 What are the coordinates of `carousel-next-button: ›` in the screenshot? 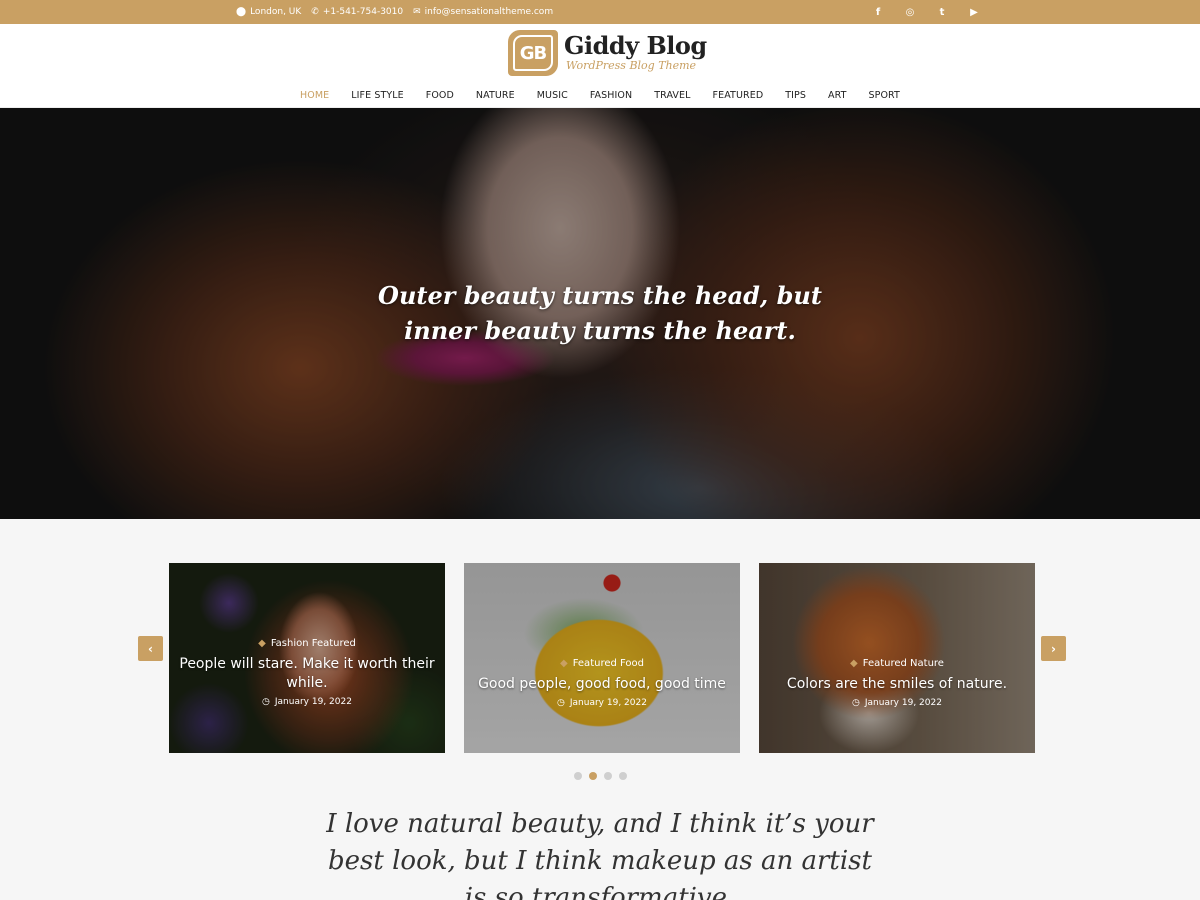 It's located at (1053, 648).